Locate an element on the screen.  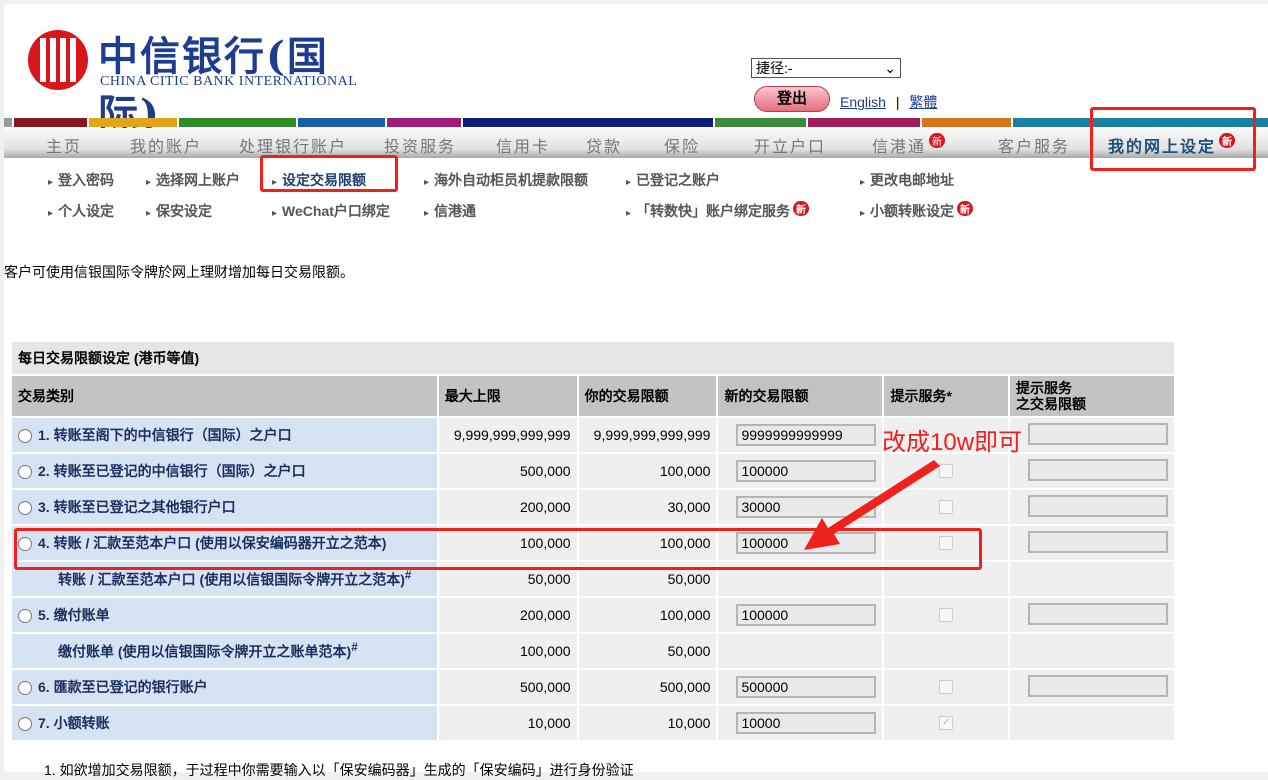
subnav-small-transfer: 小额转账设定新 is located at coordinates (917, 211).